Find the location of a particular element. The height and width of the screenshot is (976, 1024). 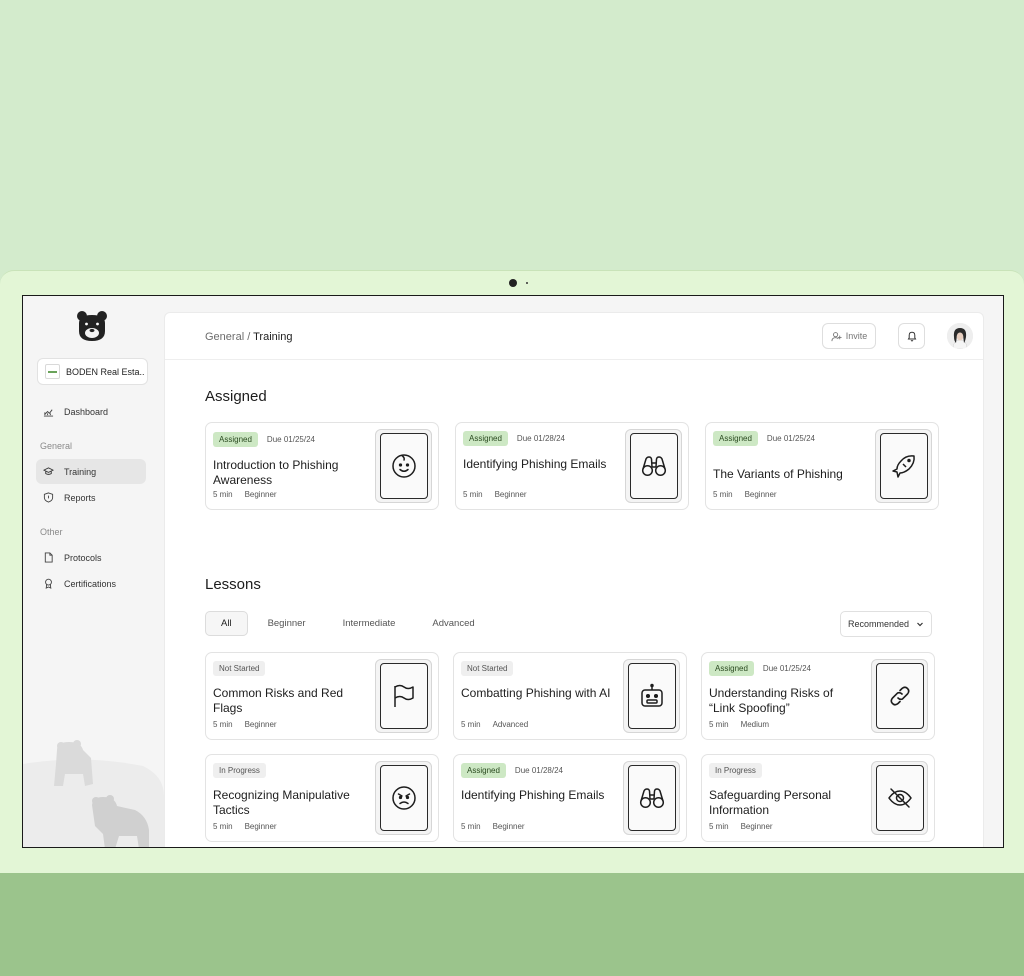

sidebar-item-label: Training is located at coordinates (80, 471).